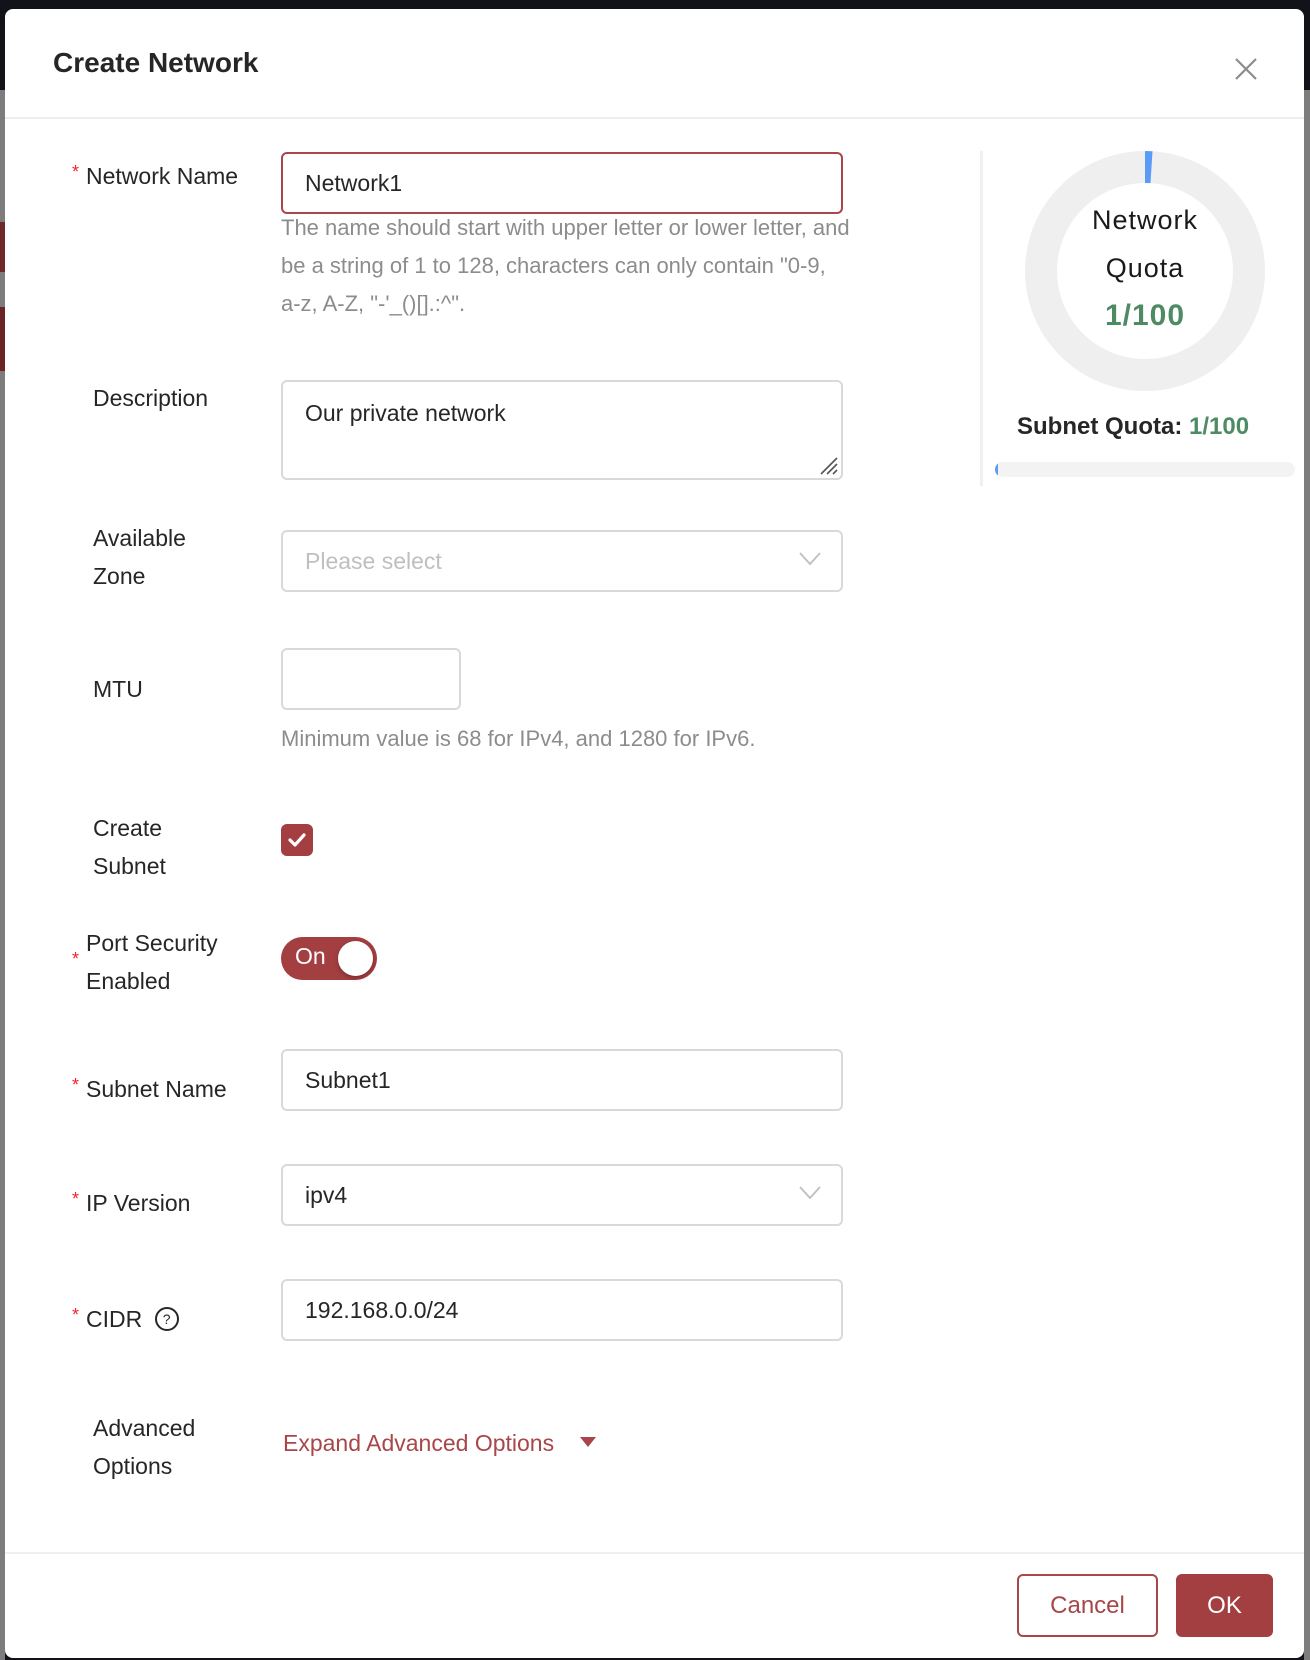 This screenshot has width=1310, height=1660. I want to click on subnet-name-label-text: Subnet Name, so click(156, 1089).